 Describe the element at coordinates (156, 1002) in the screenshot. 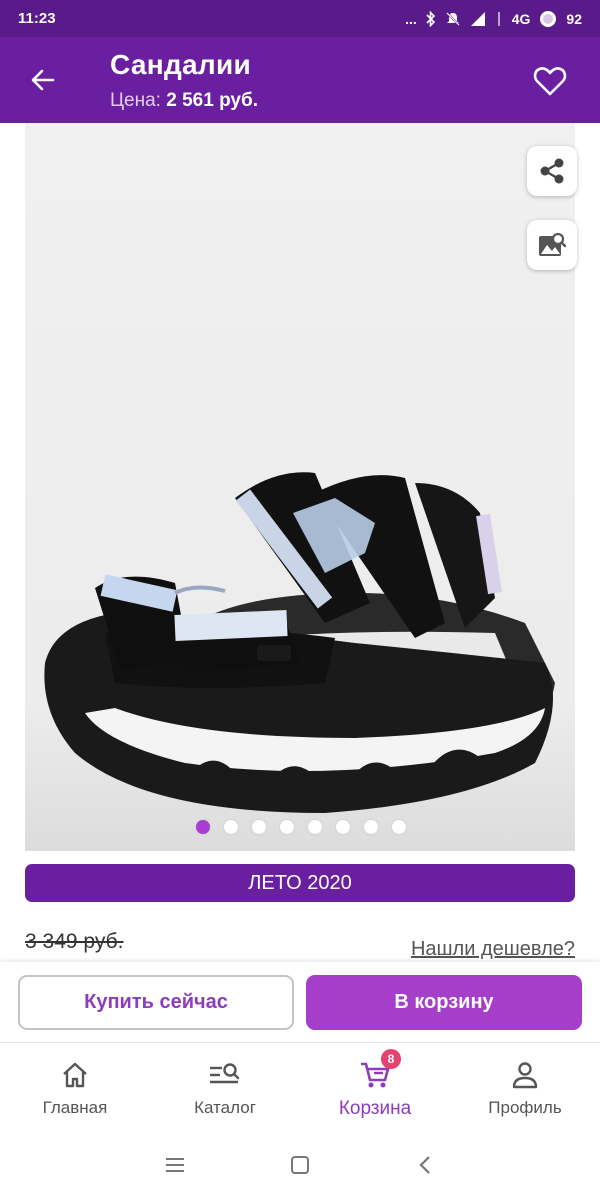

I see `buy-now-button: Купить сейчас` at that location.